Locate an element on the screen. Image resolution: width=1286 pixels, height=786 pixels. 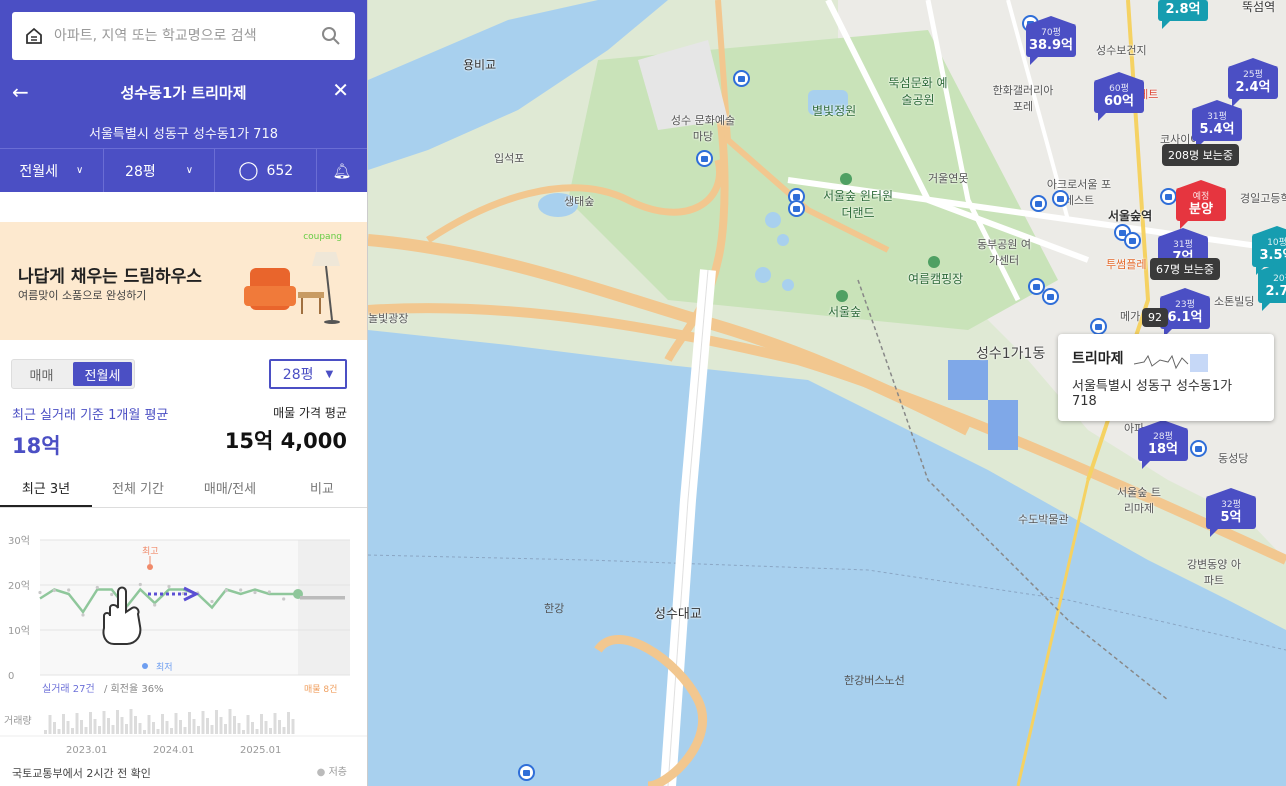
presale-marker: 예정 분양 is located at coordinates (1201, 208).